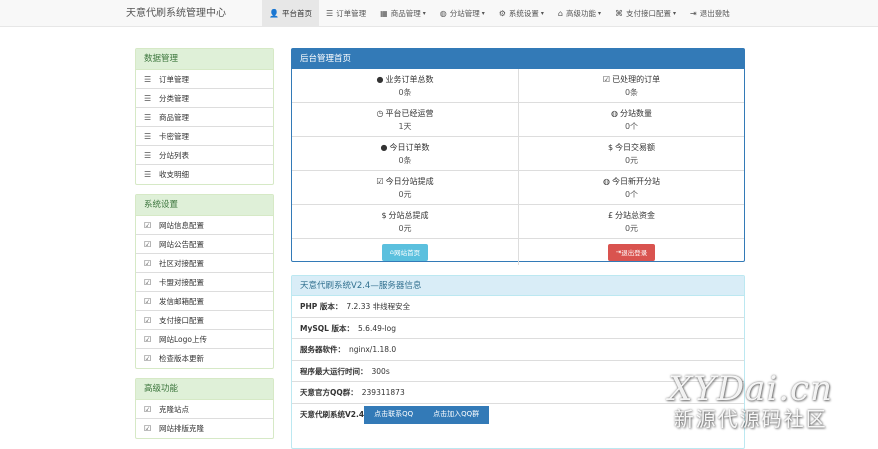 The height and width of the screenshot is (449, 878). What do you see at coordinates (635, 215) in the screenshot?
I see `stat-label: 分站总资金` at bounding box center [635, 215].